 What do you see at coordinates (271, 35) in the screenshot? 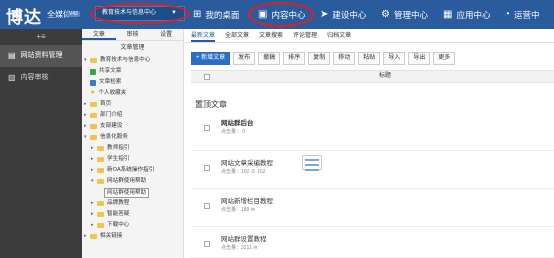
I see `content-tab: 文章搜索` at bounding box center [271, 35].